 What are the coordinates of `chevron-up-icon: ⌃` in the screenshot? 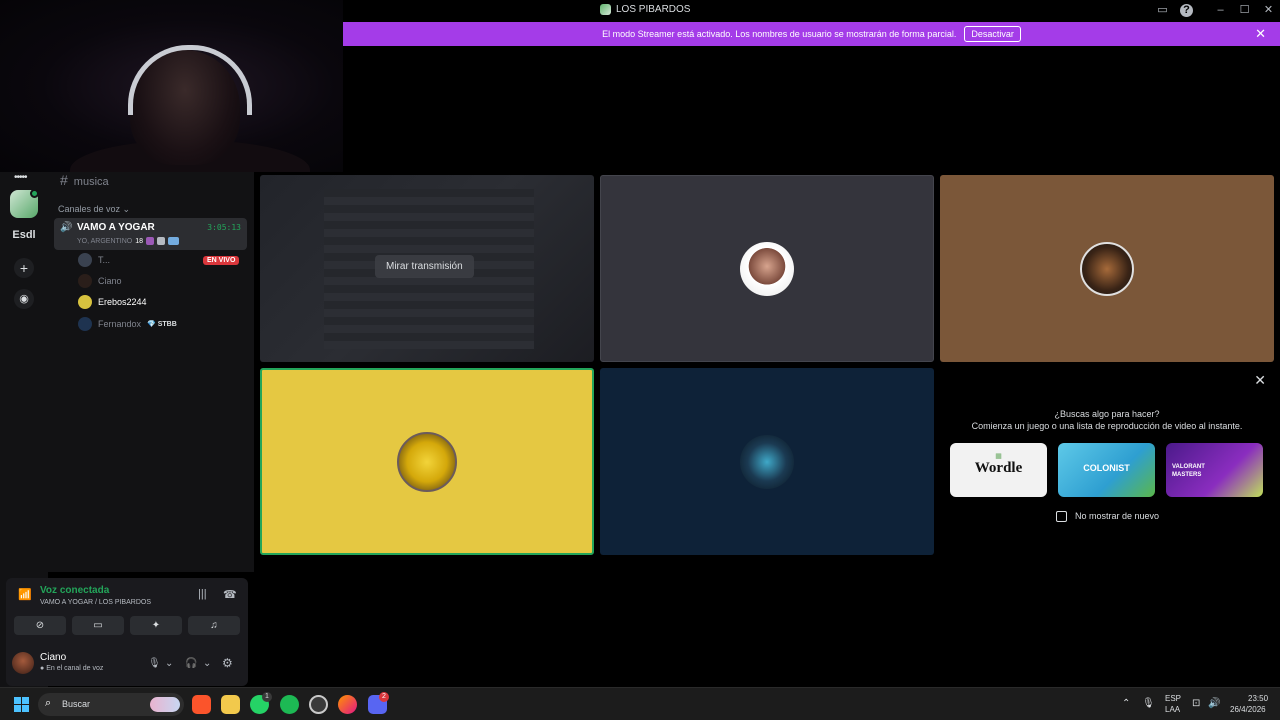 It's located at (1126, 703).